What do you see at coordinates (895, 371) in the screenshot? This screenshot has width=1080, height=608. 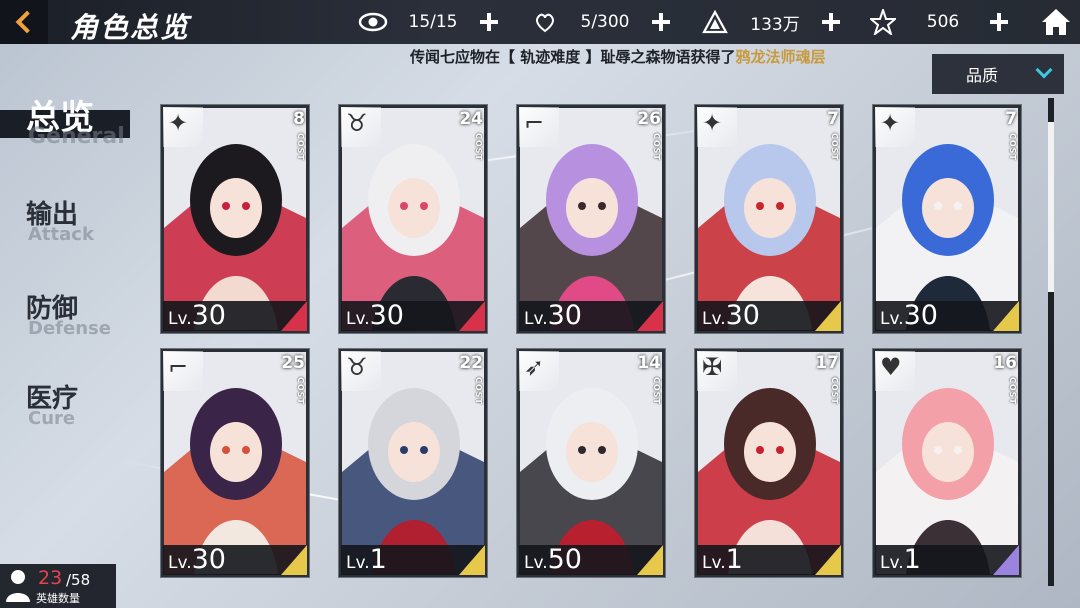 I see `class-badge: ♥` at bounding box center [895, 371].